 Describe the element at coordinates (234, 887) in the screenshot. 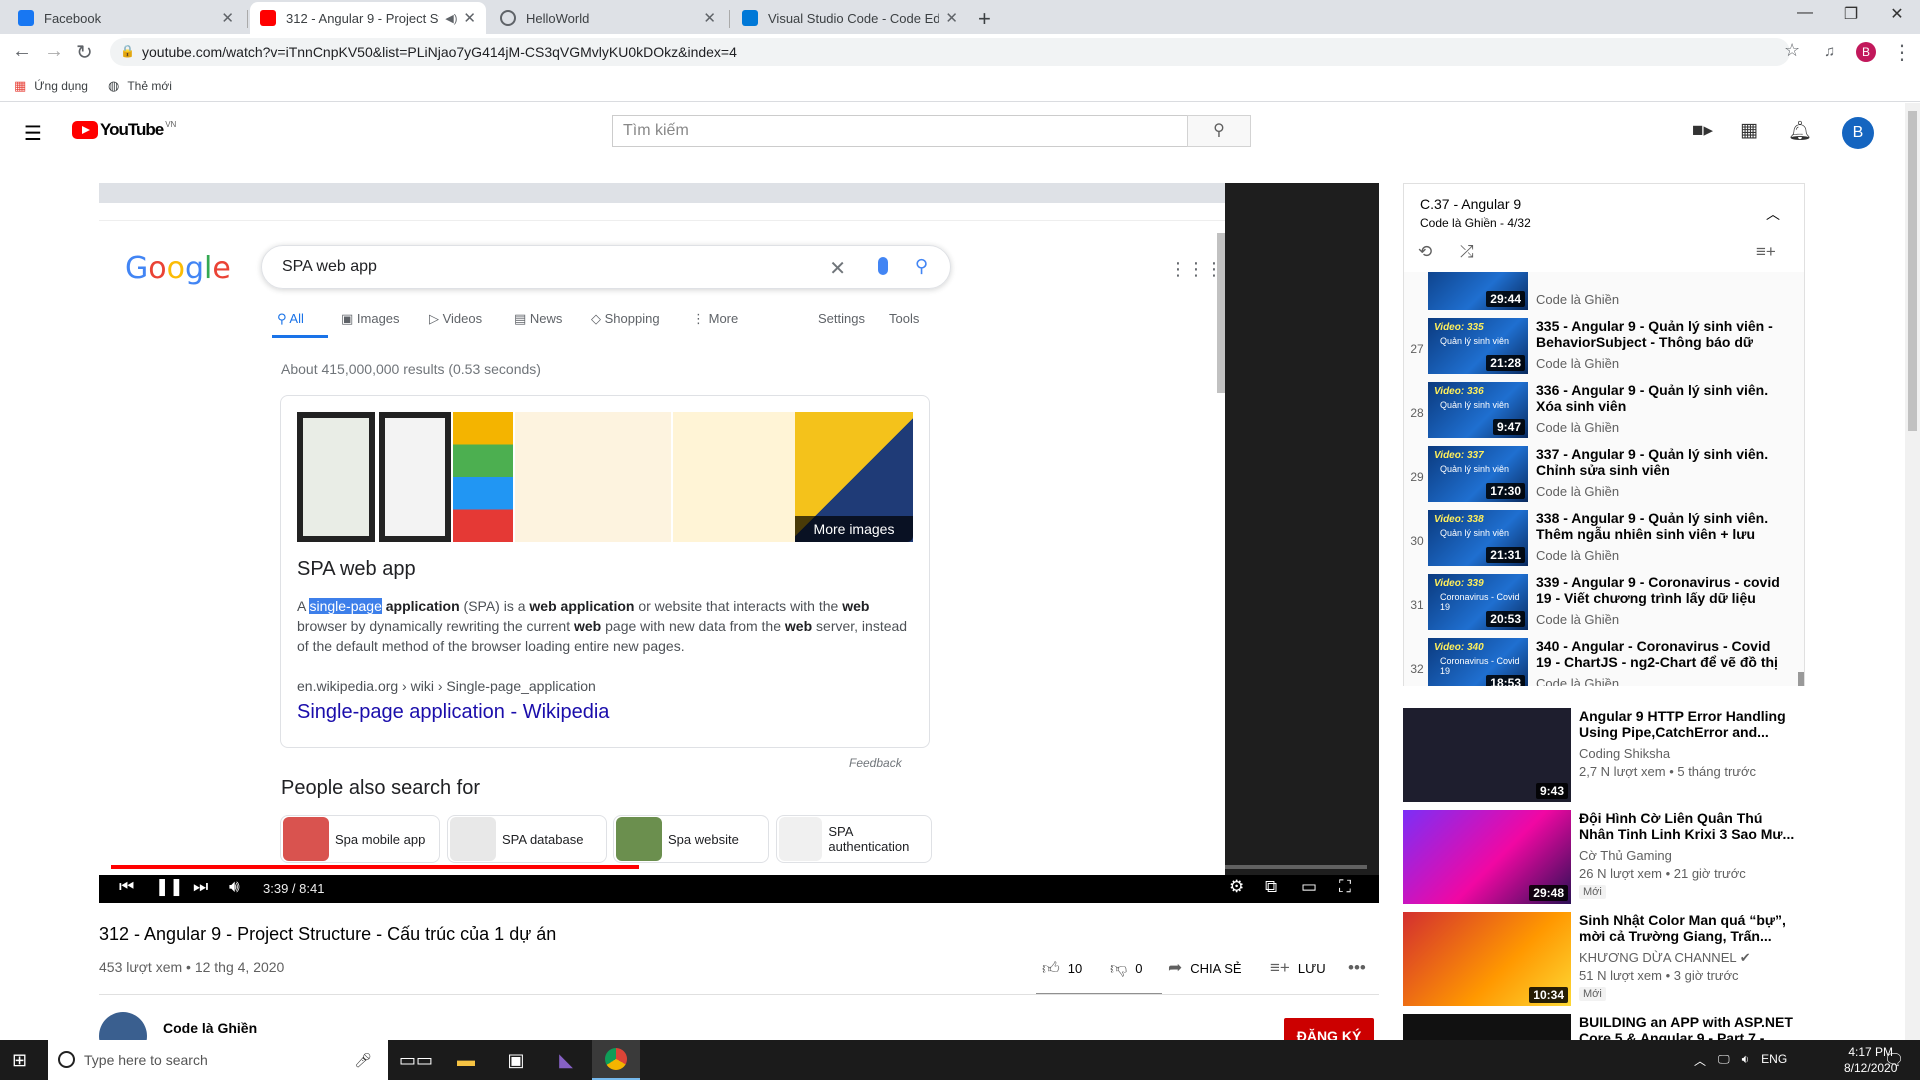

I see `volume-icon: 🔊︎` at that location.